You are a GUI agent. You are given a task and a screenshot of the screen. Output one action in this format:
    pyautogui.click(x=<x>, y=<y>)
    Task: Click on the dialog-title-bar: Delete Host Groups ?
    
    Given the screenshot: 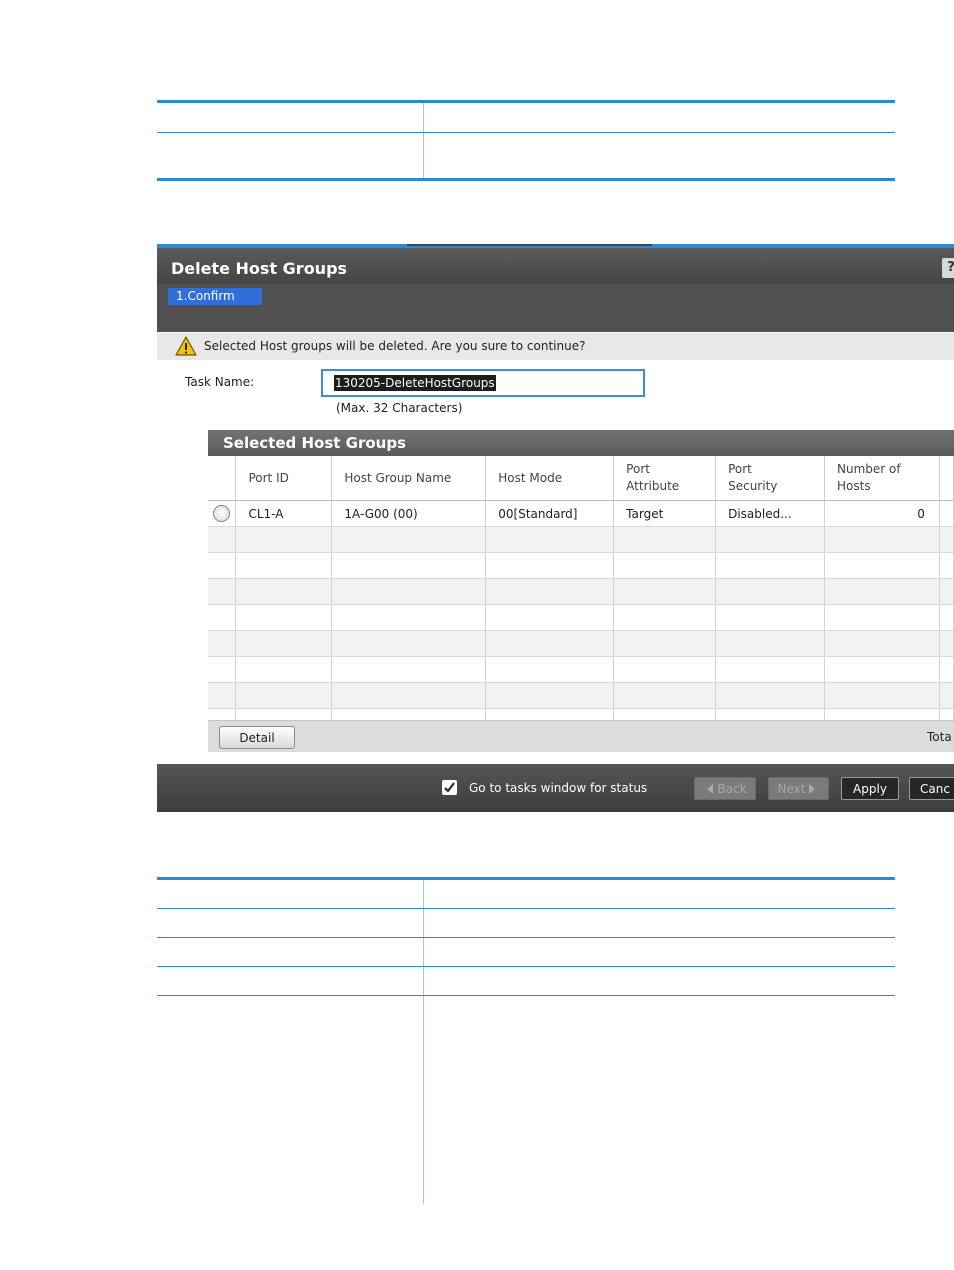 What is the action you would take?
    pyautogui.click(x=555, y=266)
    